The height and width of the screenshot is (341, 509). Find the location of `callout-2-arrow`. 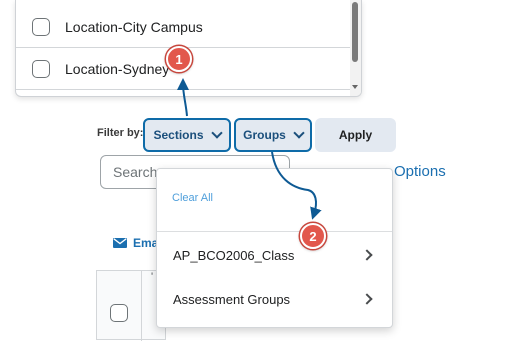

callout-2-arrow is located at coordinates (296, 185).